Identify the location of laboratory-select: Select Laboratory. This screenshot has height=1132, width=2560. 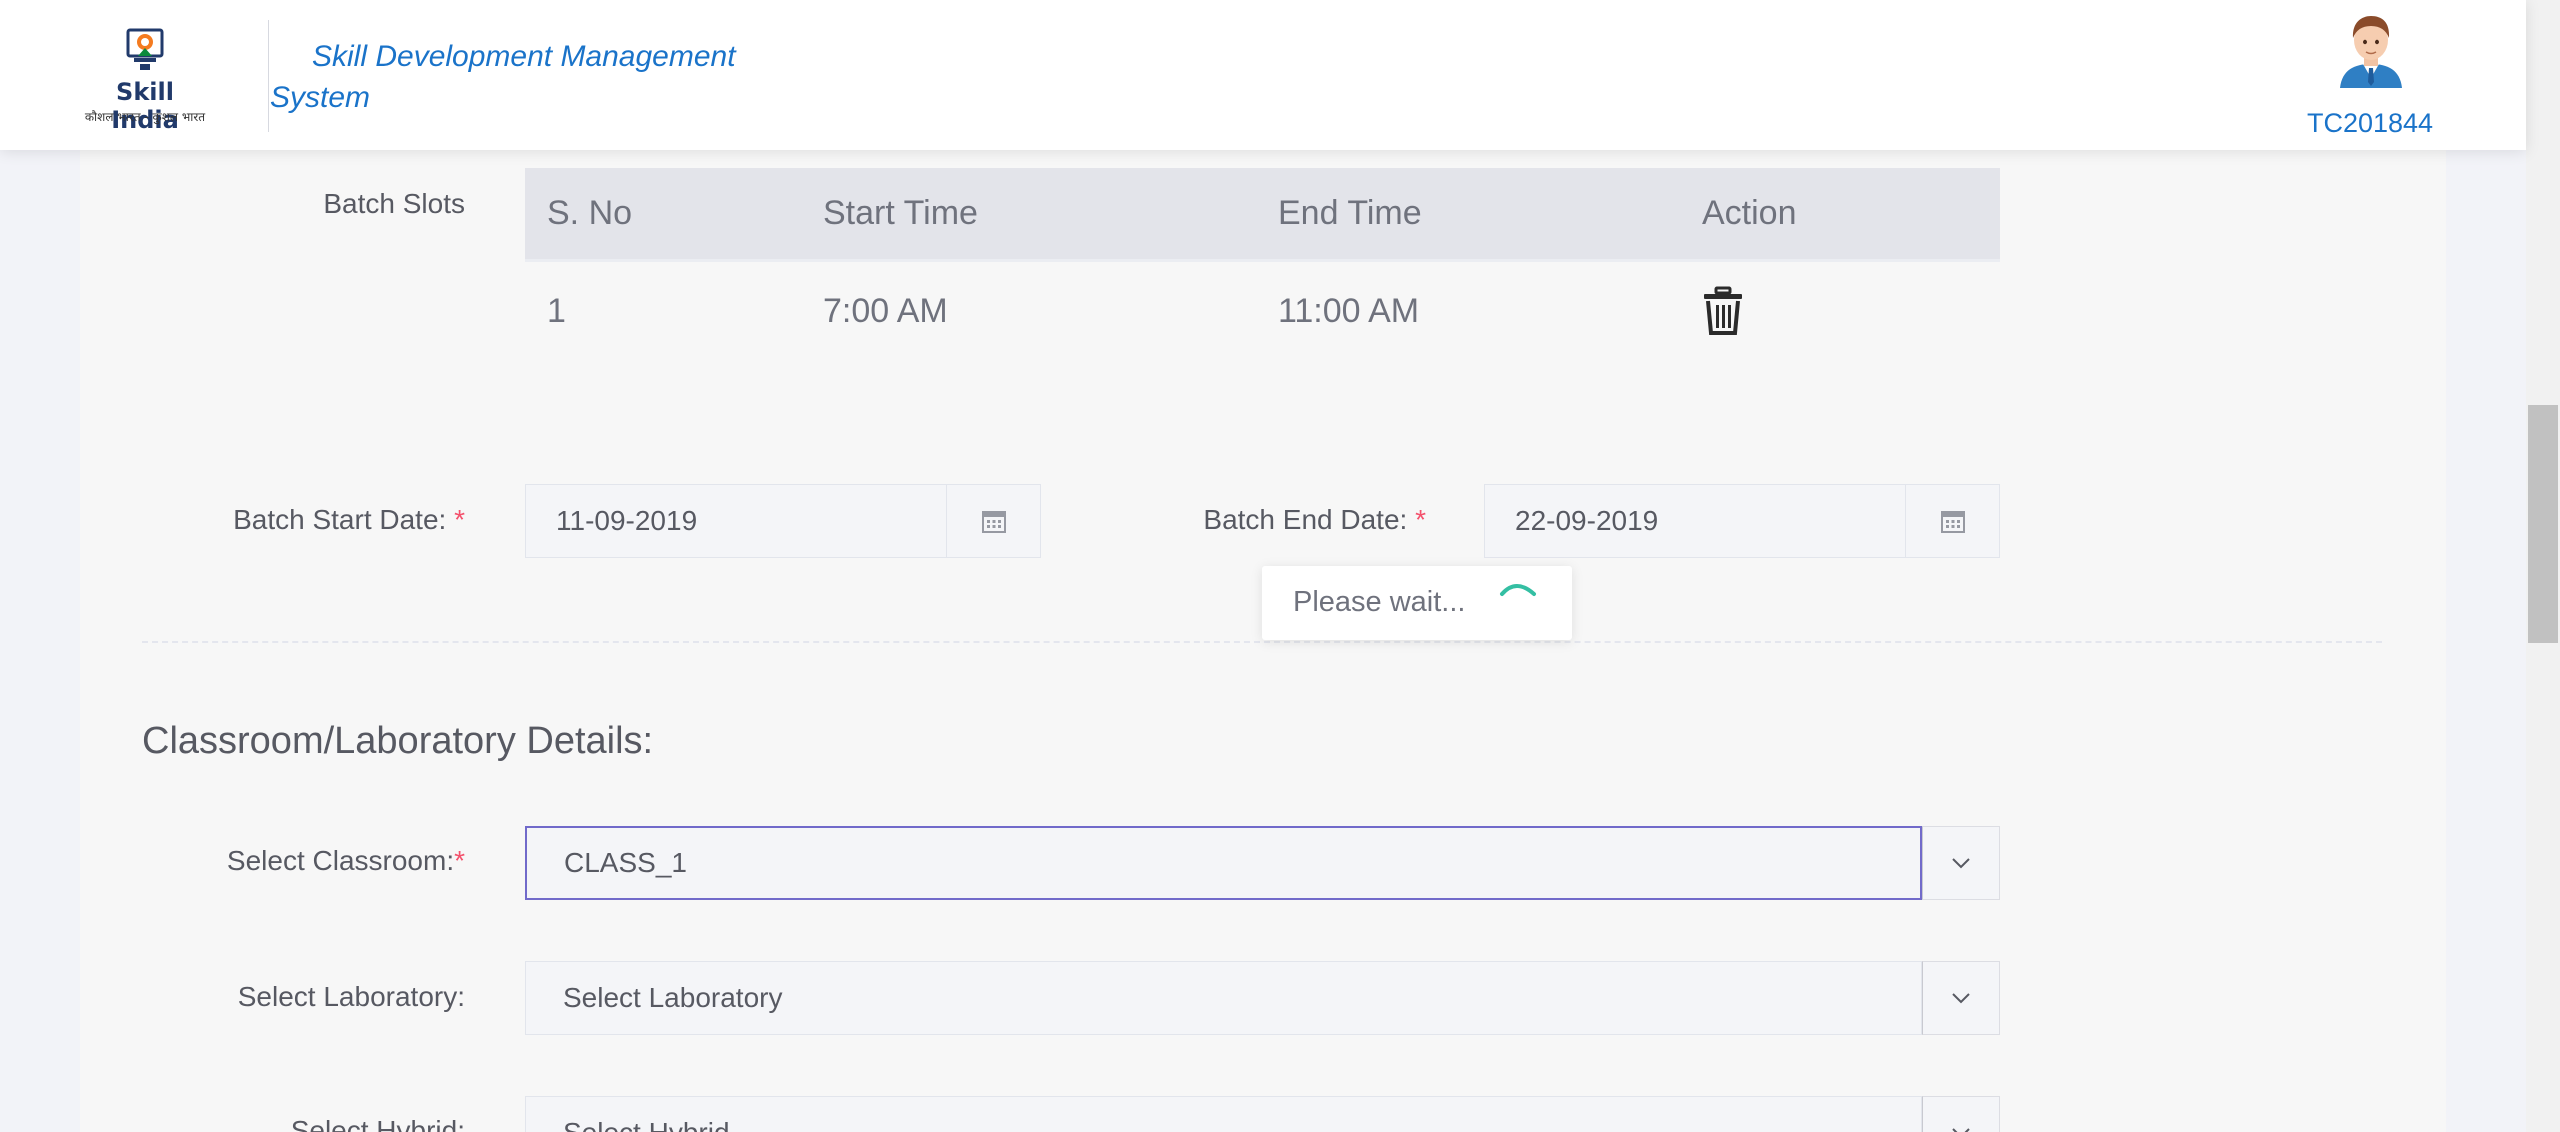
(1262, 998).